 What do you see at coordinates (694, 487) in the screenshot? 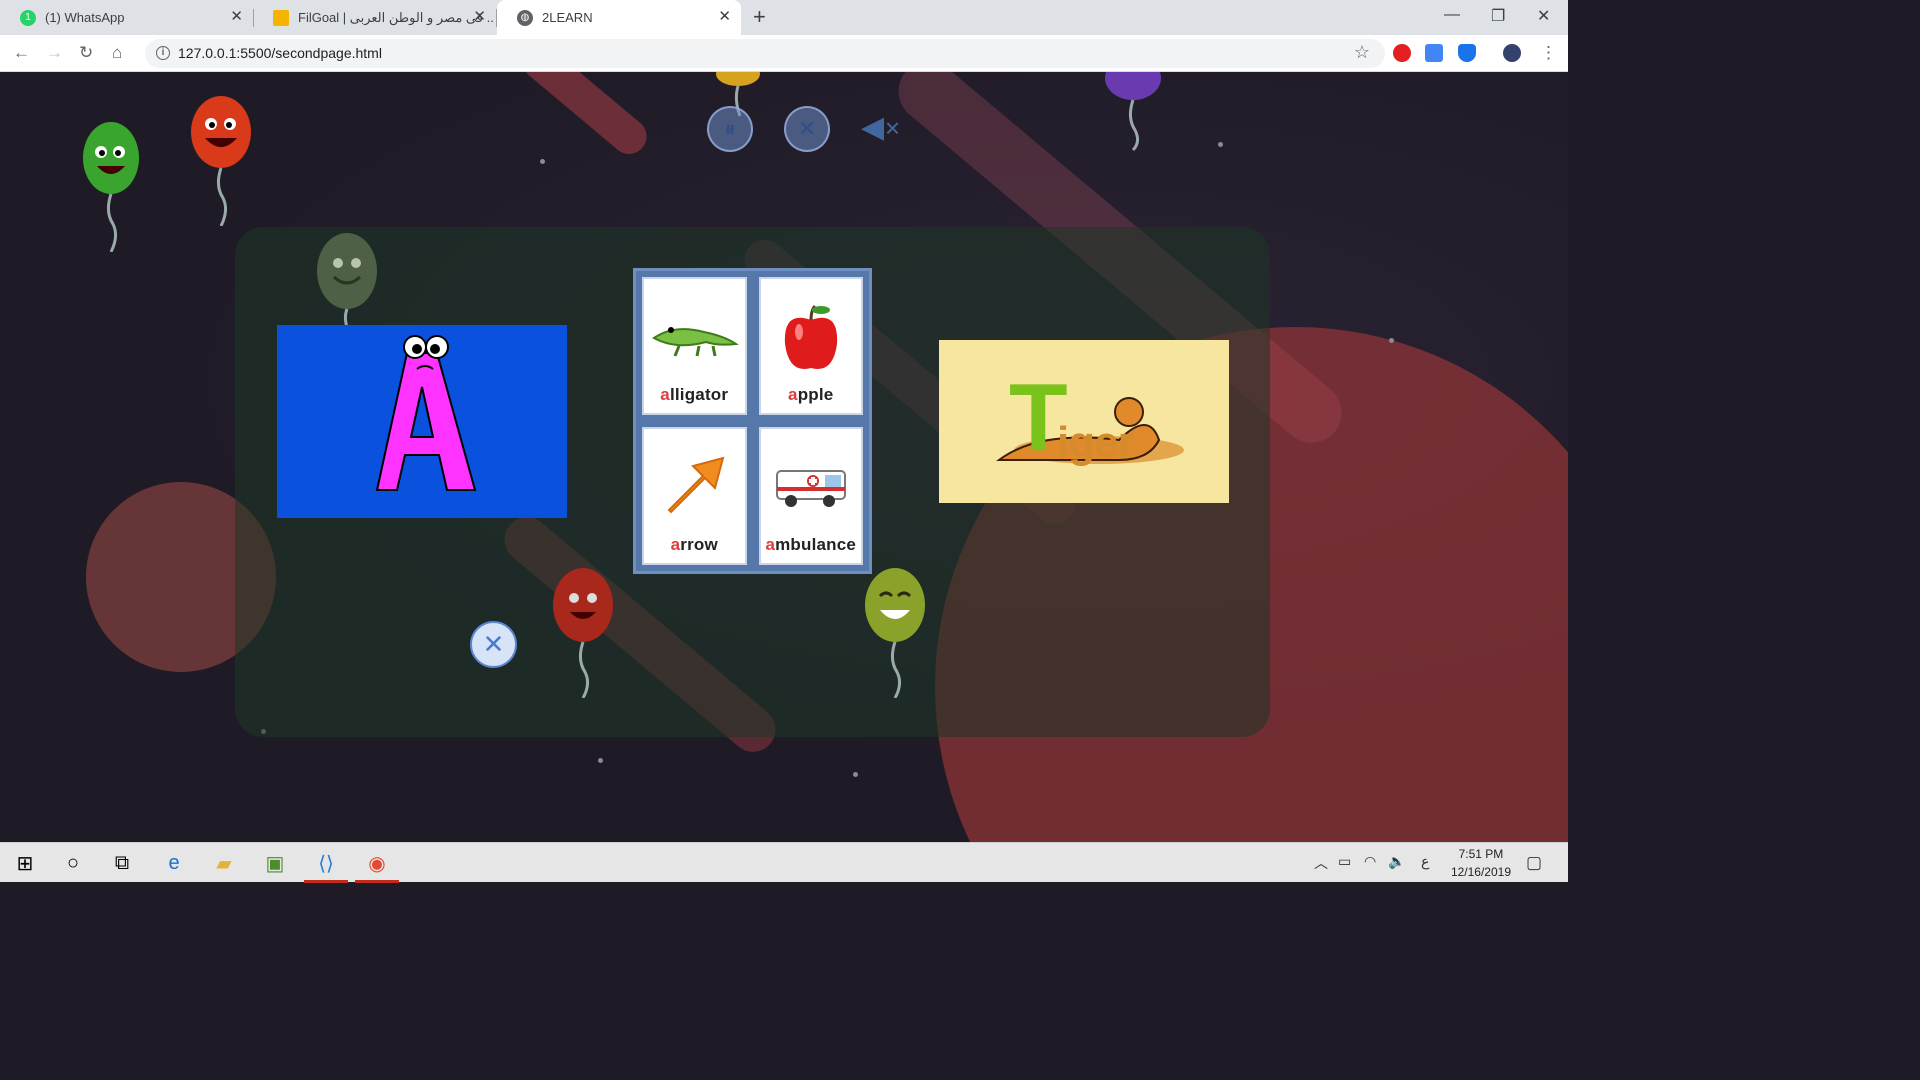
I see `arrow-icon` at bounding box center [694, 487].